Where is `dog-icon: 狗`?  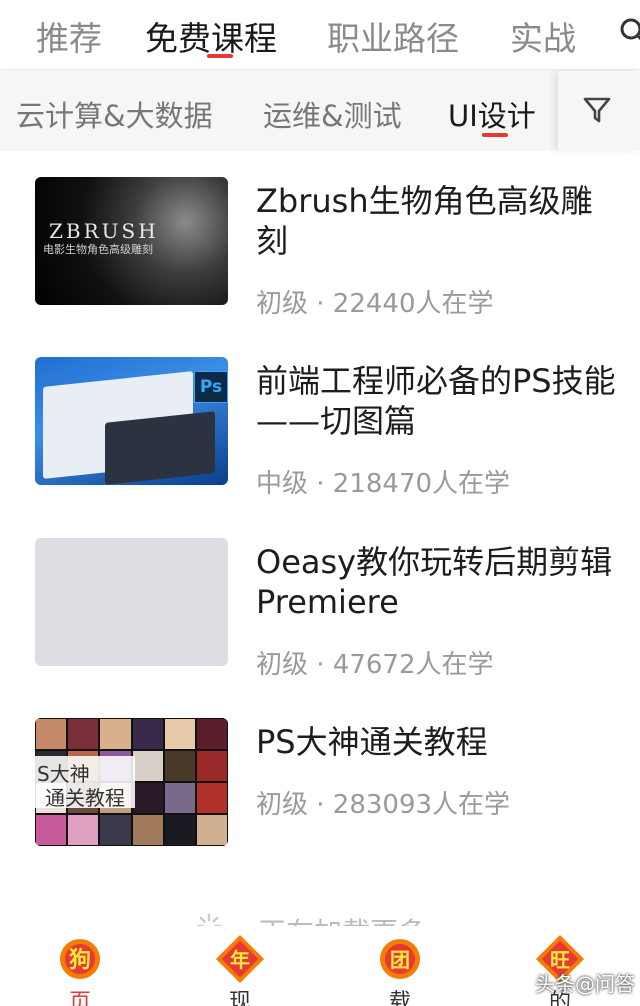 dog-icon: 狗 is located at coordinates (80, 959).